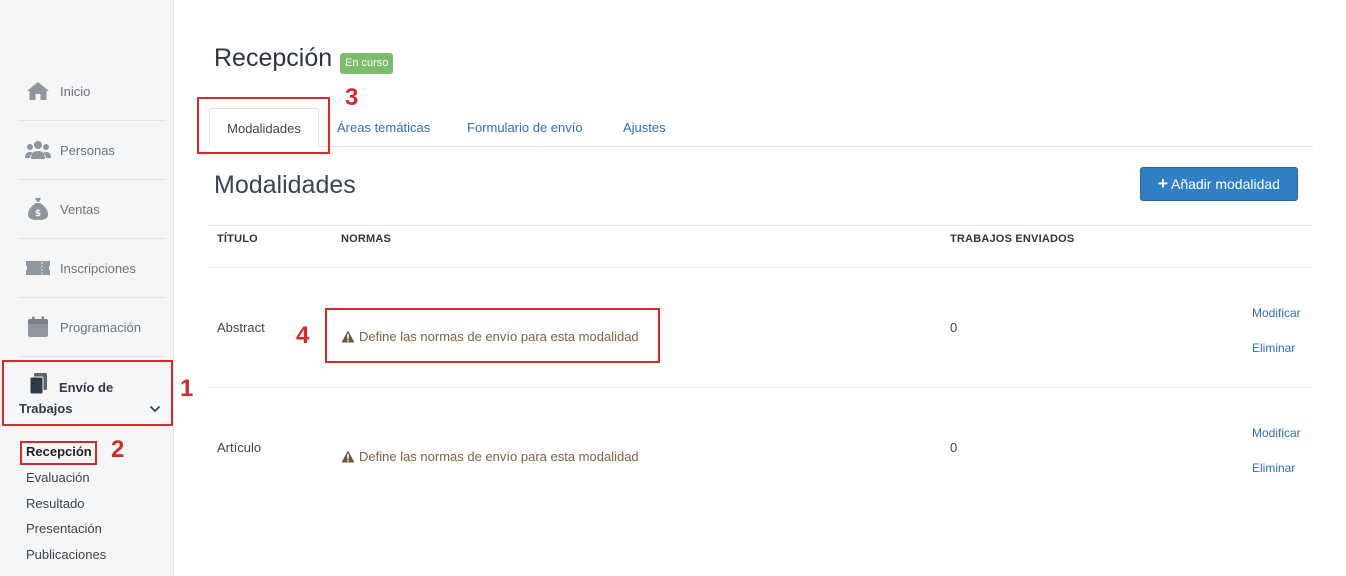  Describe the element at coordinates (1163, 183) in the screenshot. I see `plus-icon: +` at that location.